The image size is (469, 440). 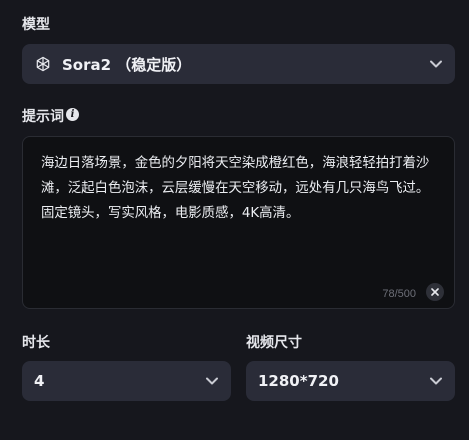 I want to click on openai-icon, so click(x=43, y=64).